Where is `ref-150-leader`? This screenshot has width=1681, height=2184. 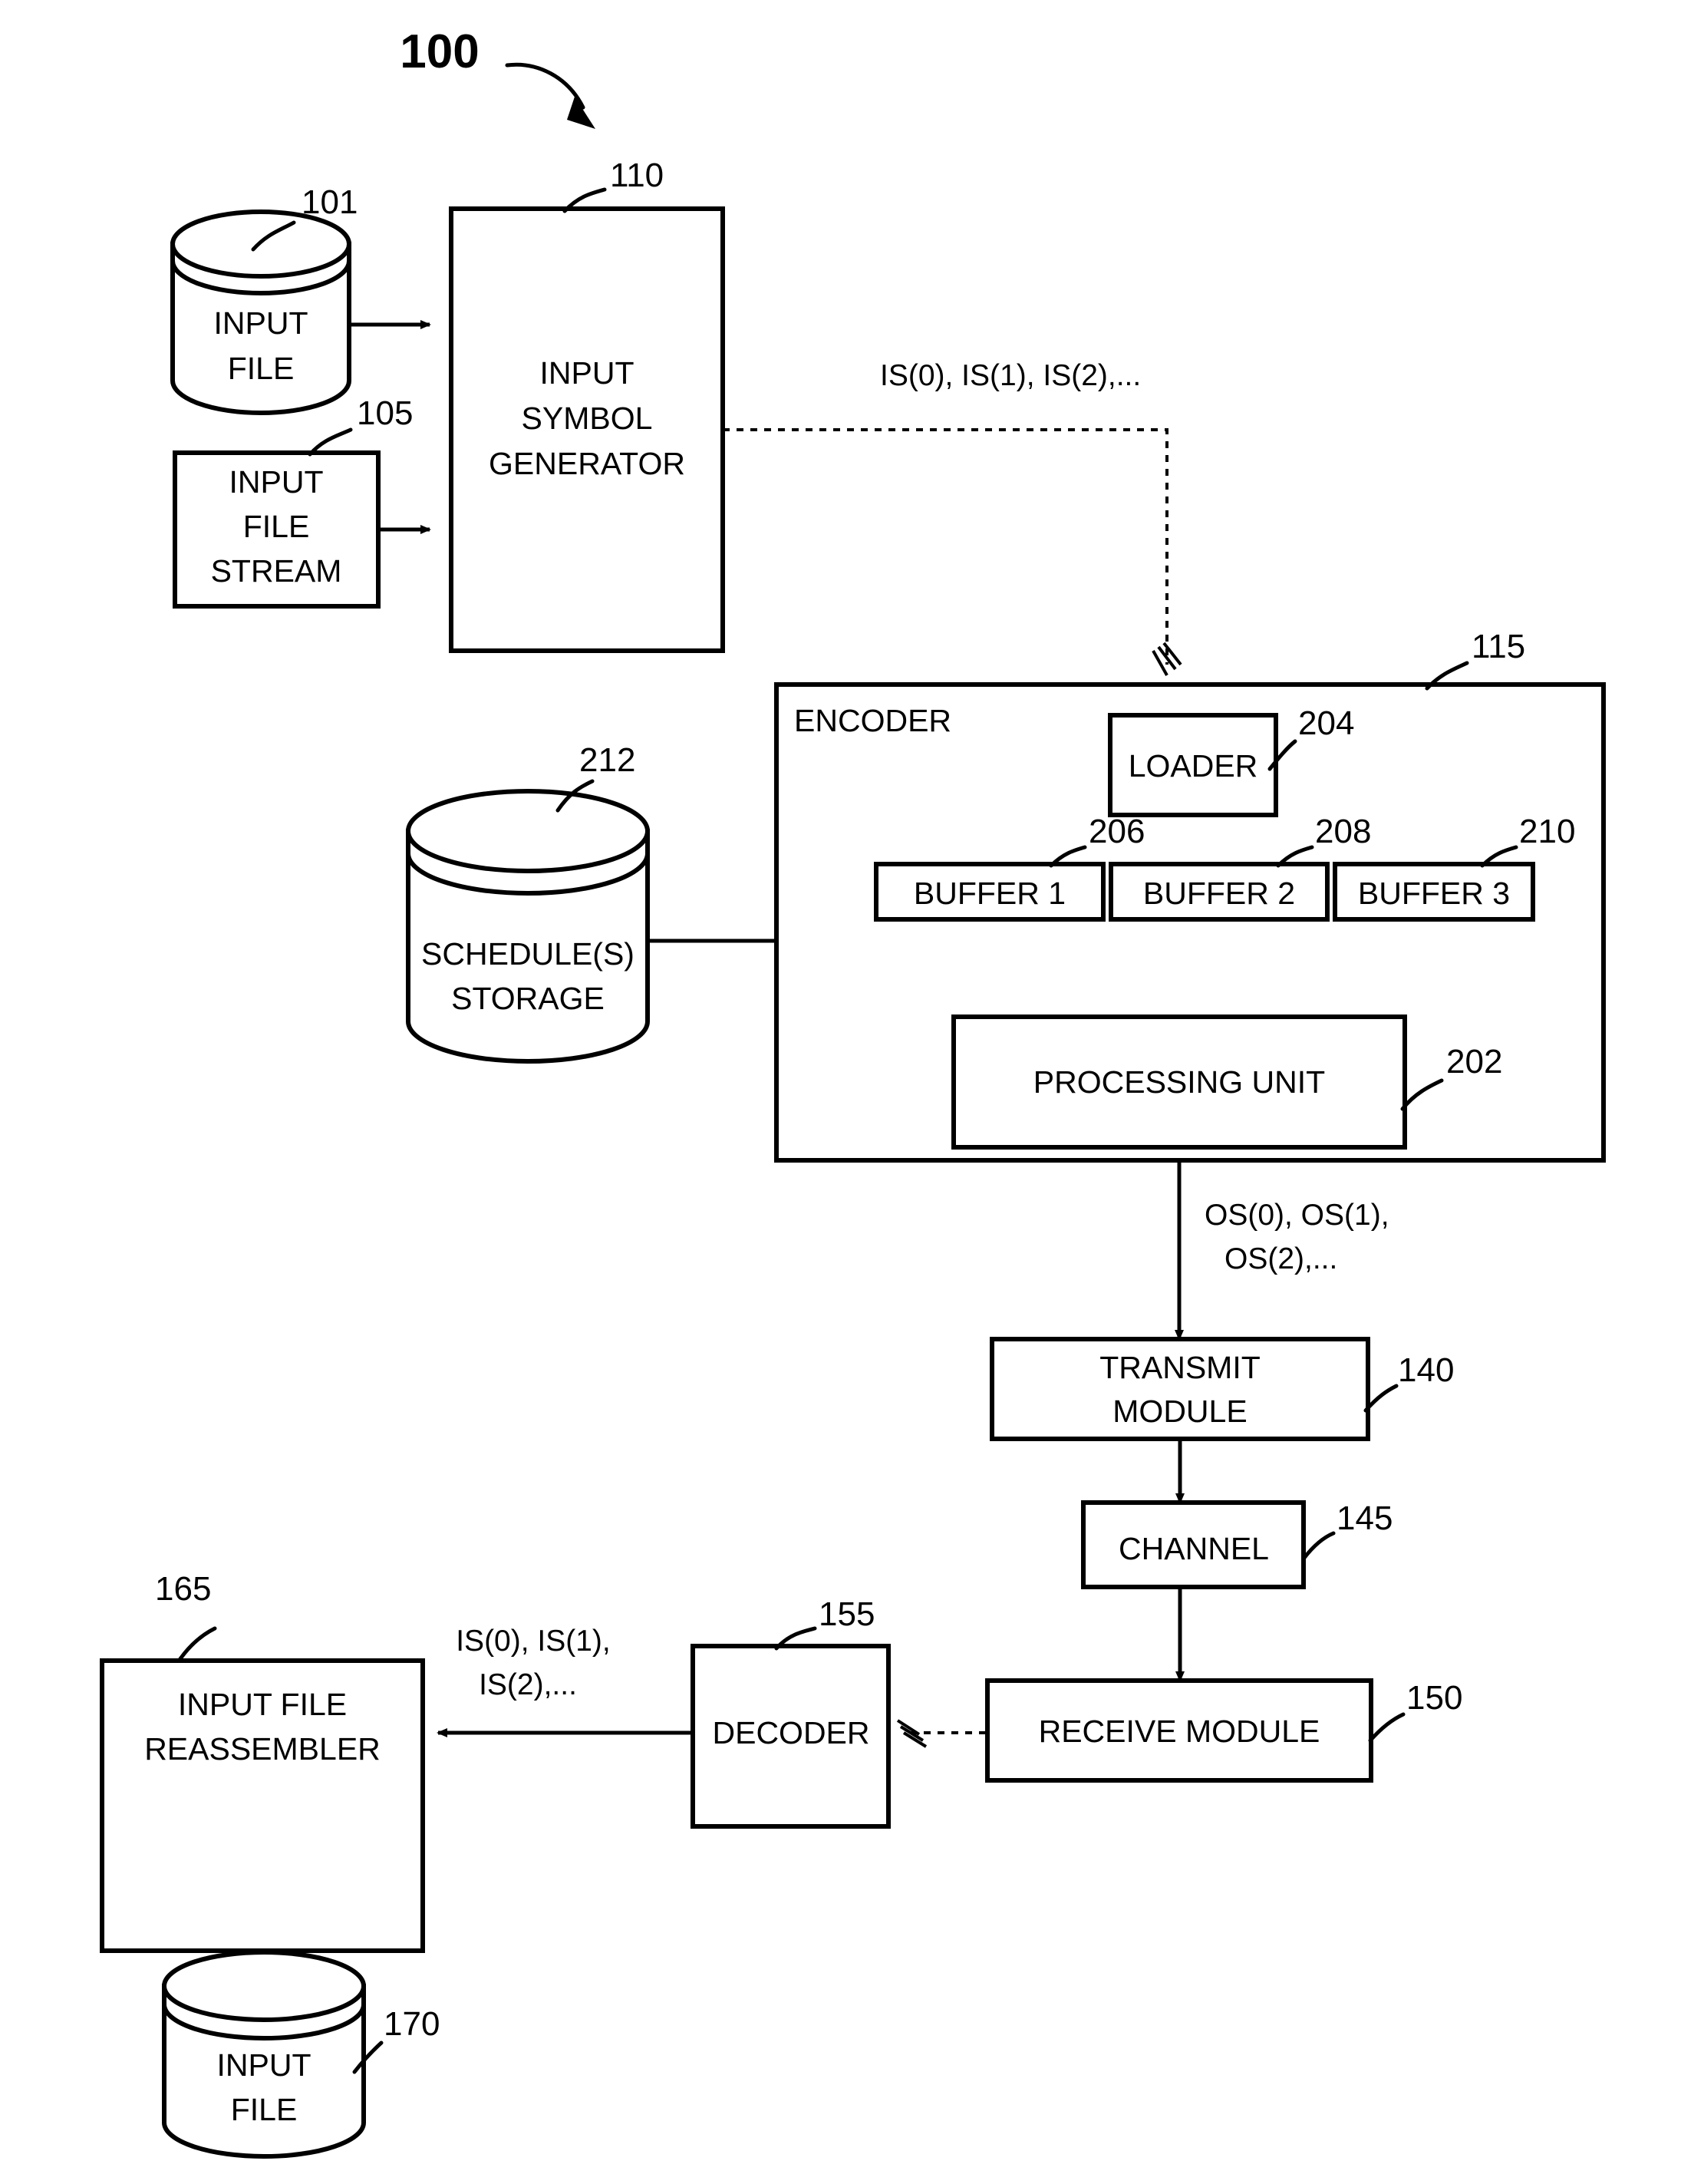 ref-150-leader is located at coordinates (1387, 1727).